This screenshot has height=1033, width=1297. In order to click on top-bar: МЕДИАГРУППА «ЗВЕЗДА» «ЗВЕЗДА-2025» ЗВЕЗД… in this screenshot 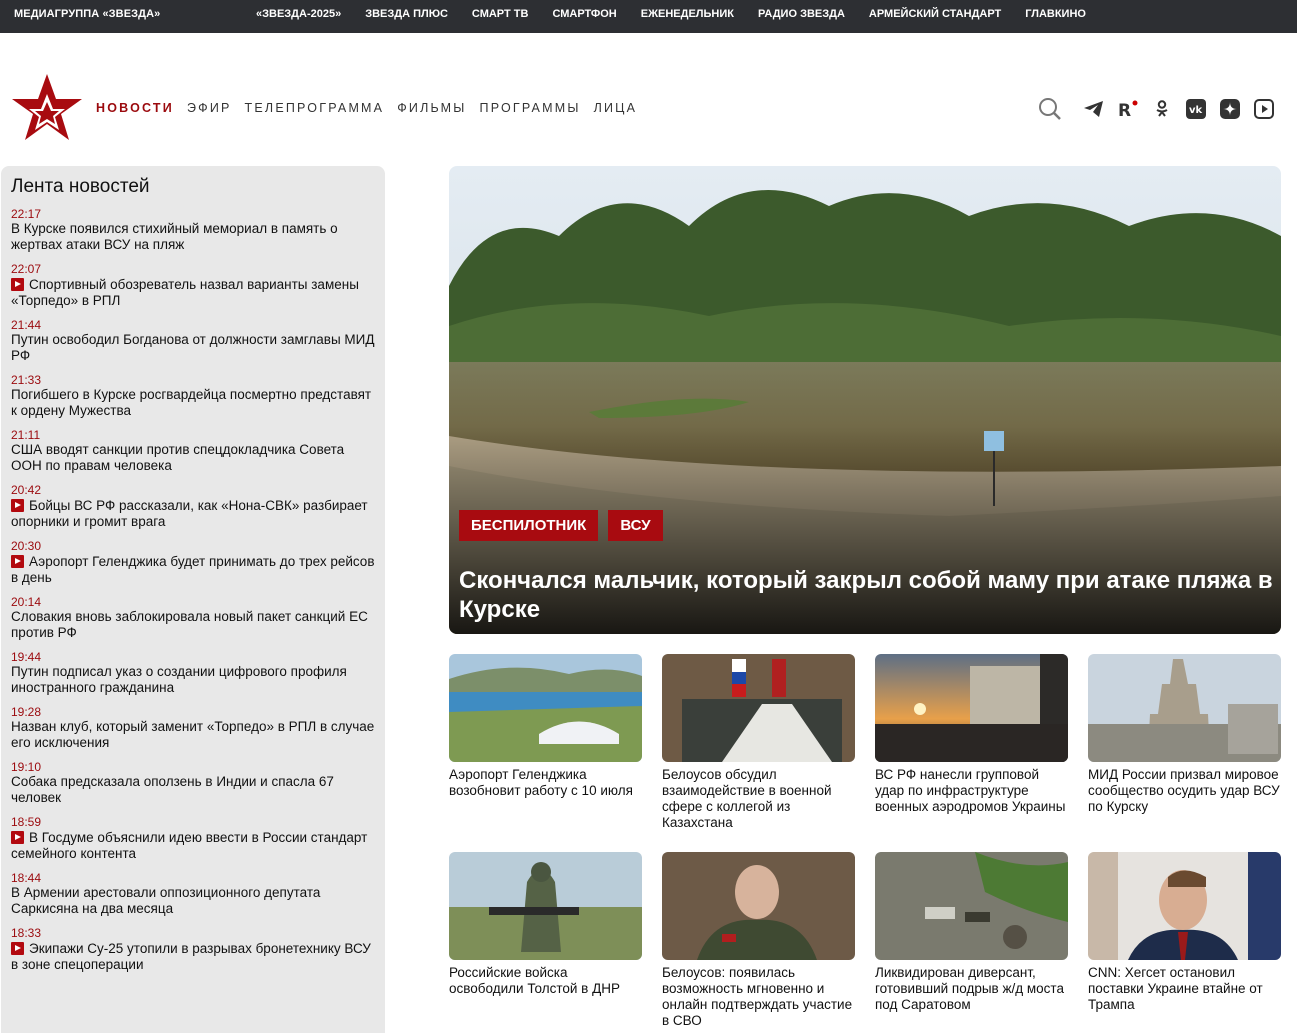, I will do `click(648, 16)`.